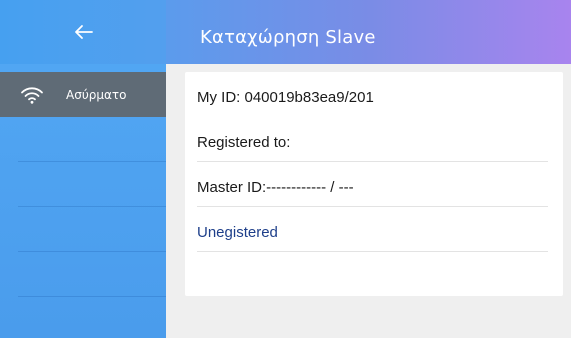 The image size is (571, 338). Describe the element at coordinates (32, 95) in the screenshot. I see `wifi-icon` at that location.